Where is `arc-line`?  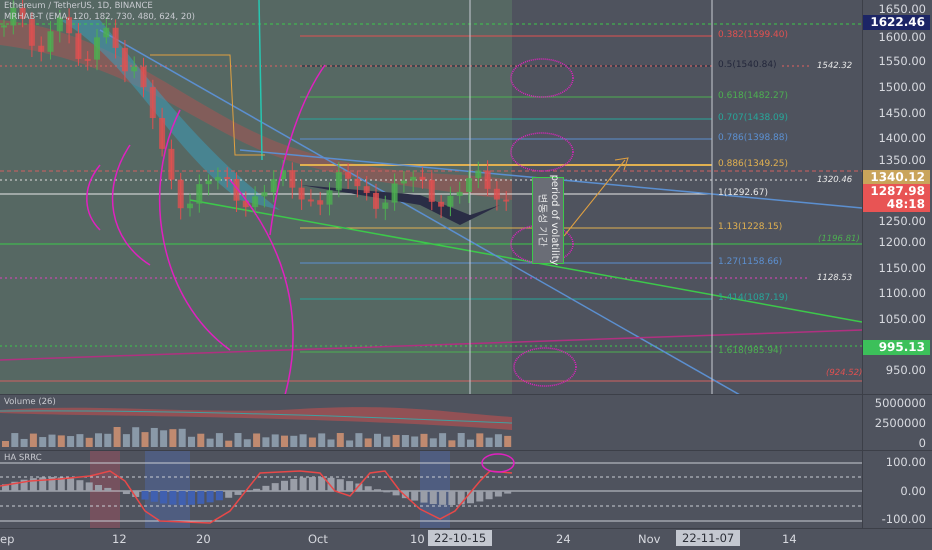
arc-line is located at coordinates (93, 197).